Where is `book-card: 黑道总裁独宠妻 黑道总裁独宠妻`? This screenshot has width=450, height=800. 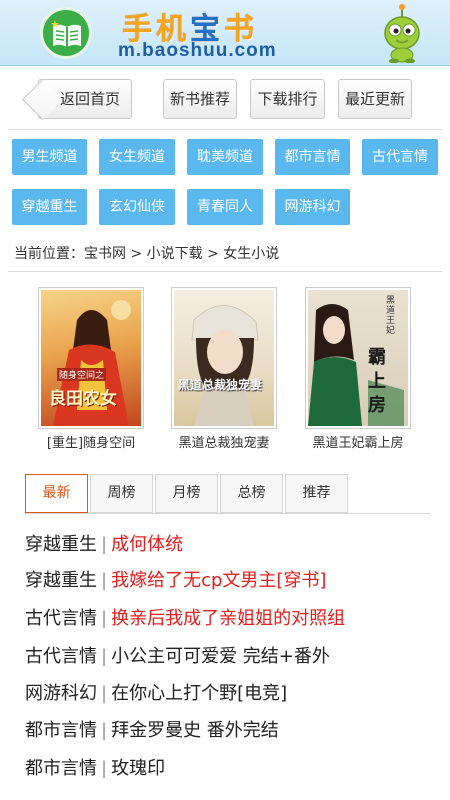 book-card: 黑道总裁独宠妻 黑道总裁独宠妻 is located at coordinates (224, 369).